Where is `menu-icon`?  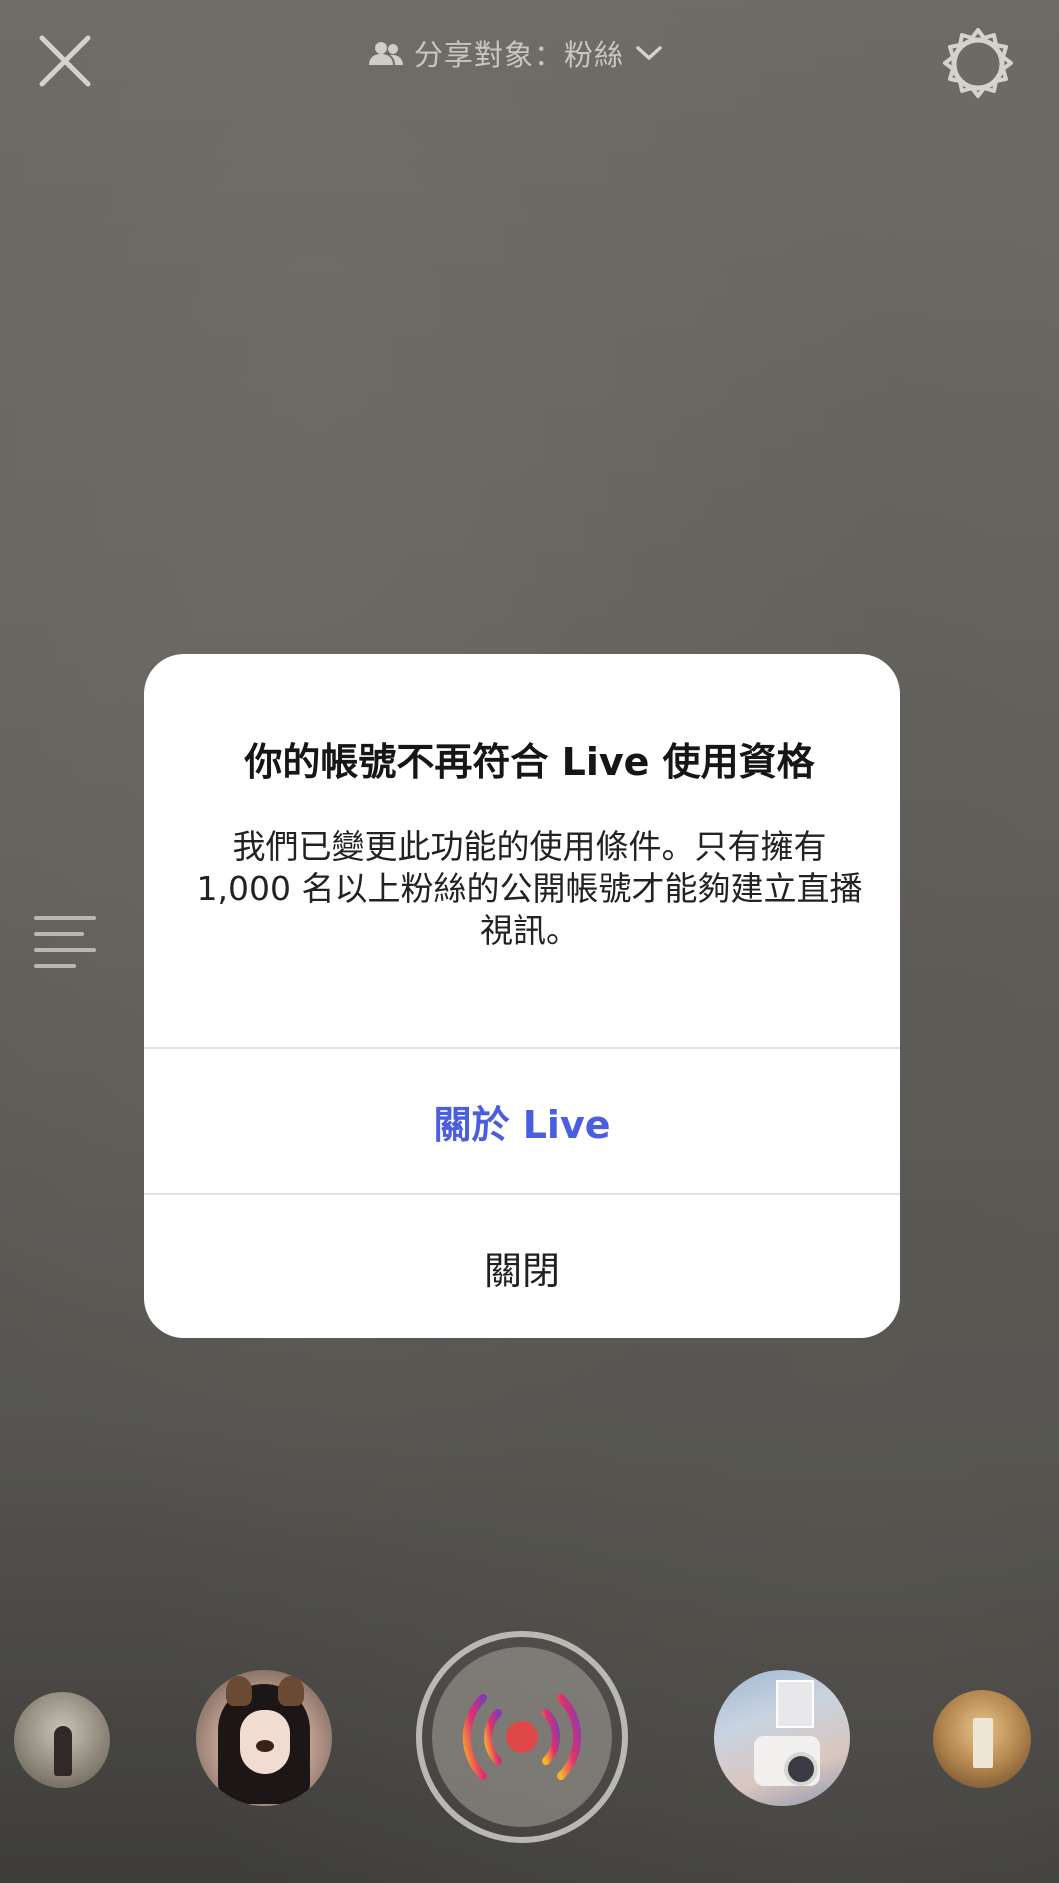
menu-icon is located at coordinates (65, 942).